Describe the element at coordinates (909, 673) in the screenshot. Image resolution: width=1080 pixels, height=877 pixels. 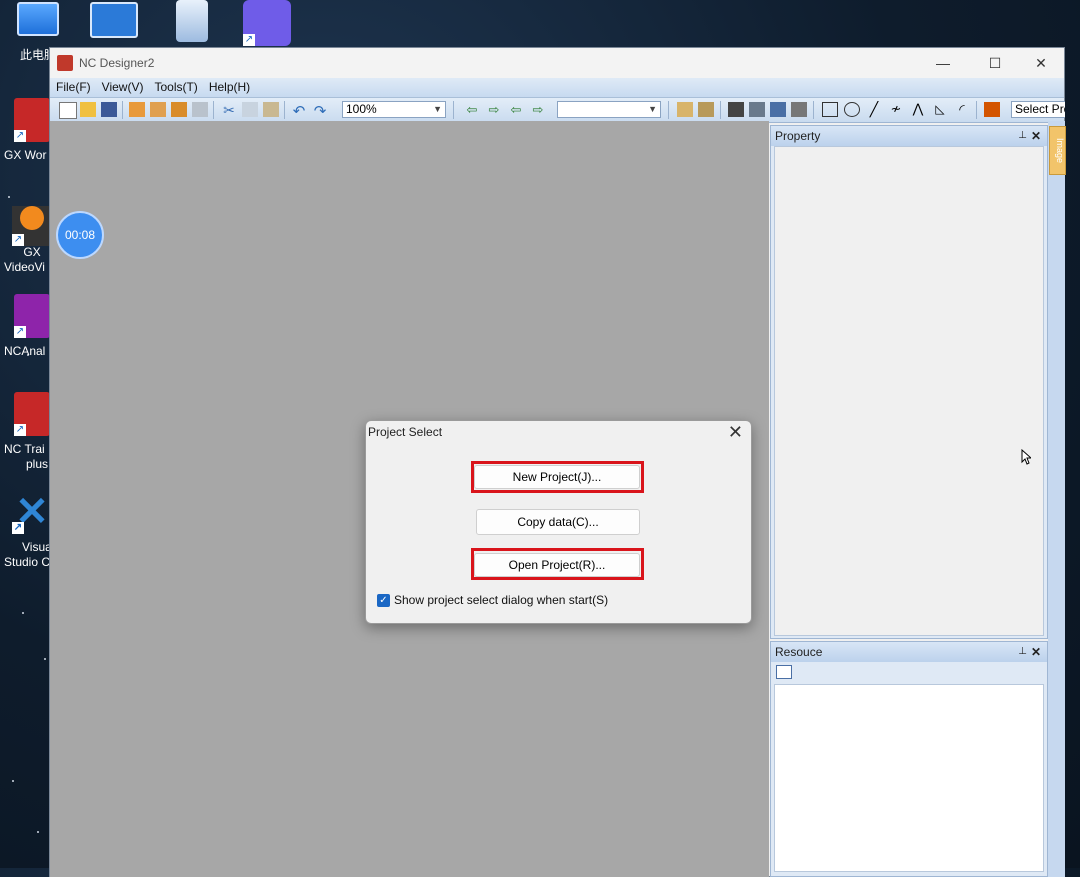
I see `resource-toolbar` at that location.